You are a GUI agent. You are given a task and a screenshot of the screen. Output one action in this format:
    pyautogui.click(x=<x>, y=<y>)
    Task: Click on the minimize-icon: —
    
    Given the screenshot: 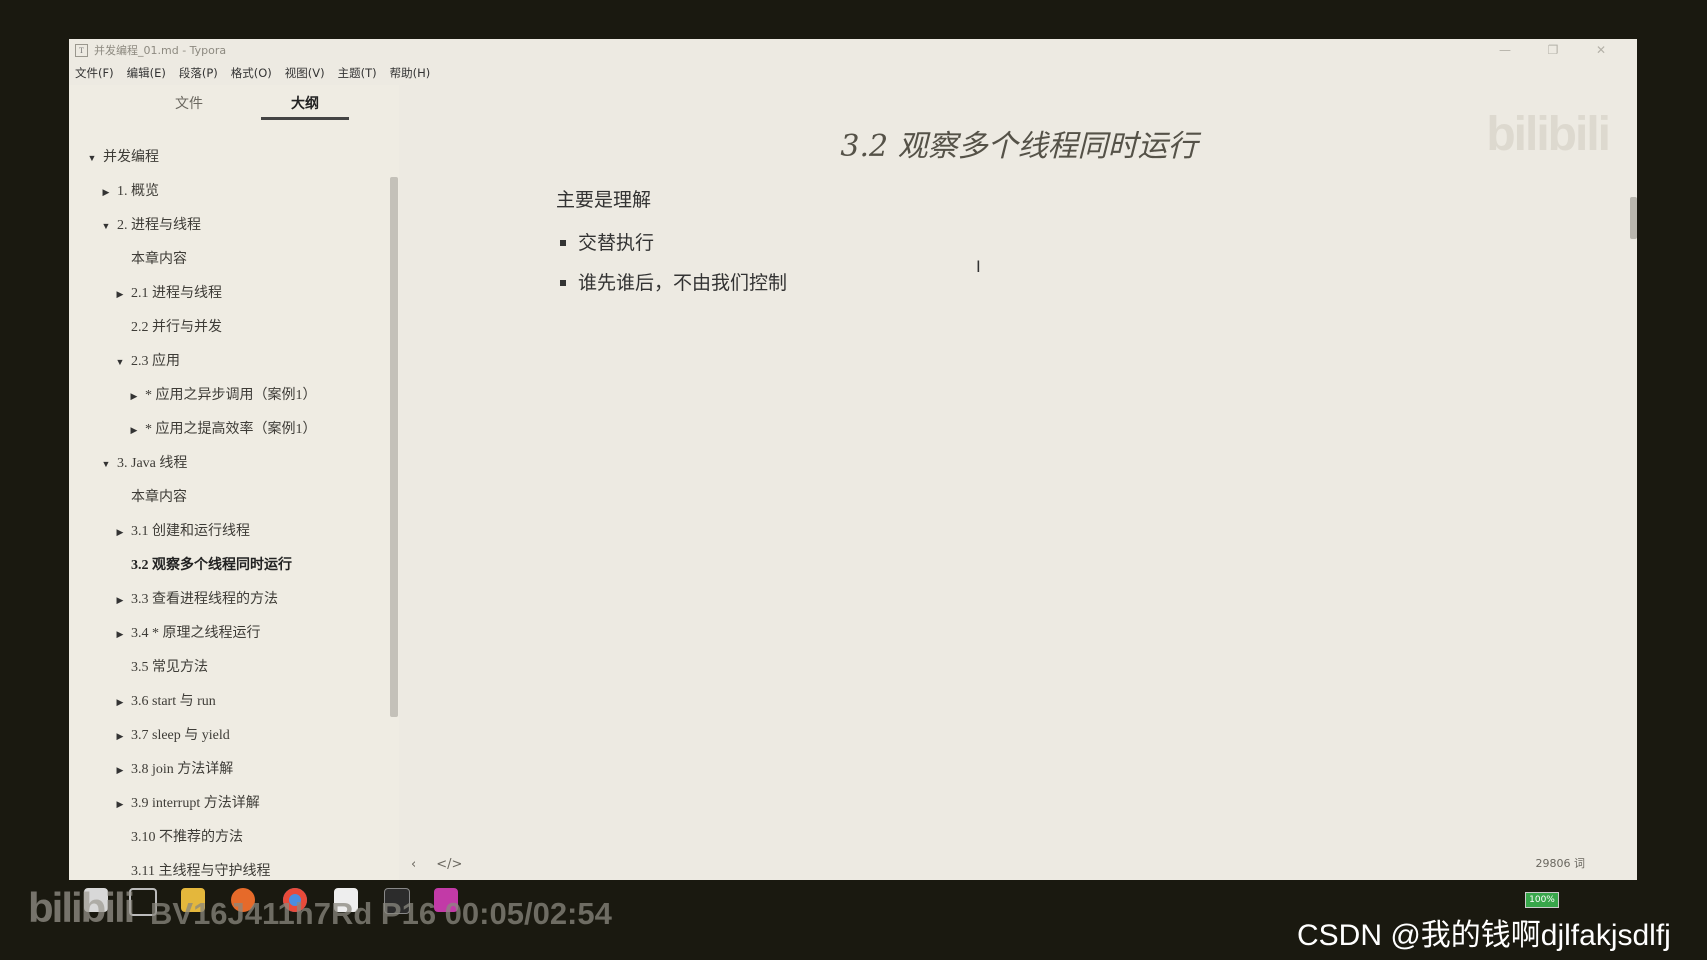 What is the action you would take?
    pyautogui.click(x=1505, y=50)
    